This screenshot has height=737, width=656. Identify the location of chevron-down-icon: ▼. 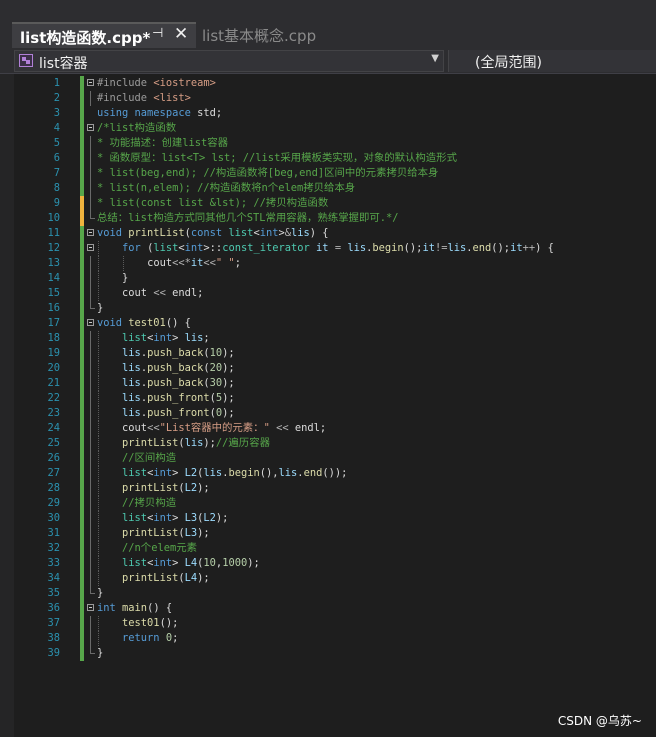
(435, 58).